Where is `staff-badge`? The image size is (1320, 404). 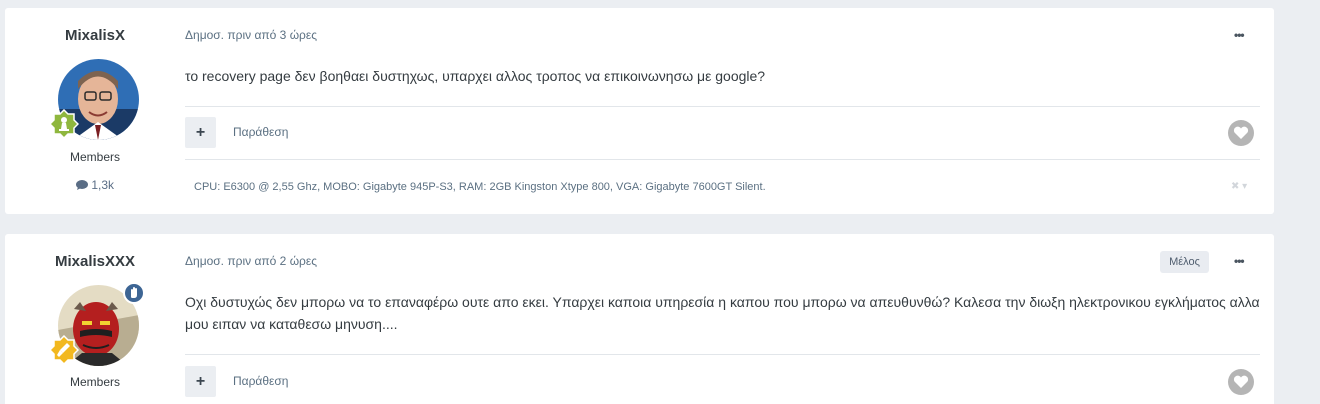 staff-badge is located at coordinates (134, 293).